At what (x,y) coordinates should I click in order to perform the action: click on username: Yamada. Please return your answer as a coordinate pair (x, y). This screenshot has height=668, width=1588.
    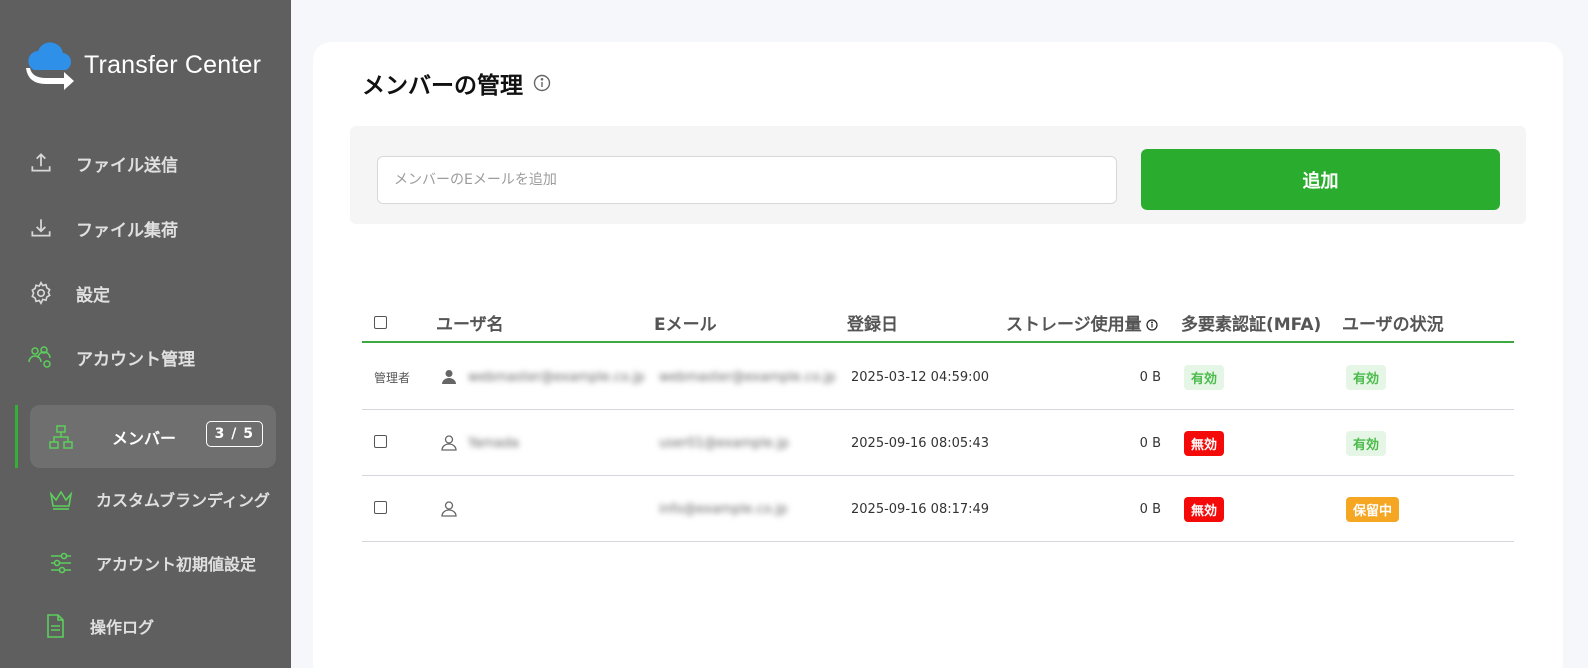
    Looking at the image, I should click on (493, 443).